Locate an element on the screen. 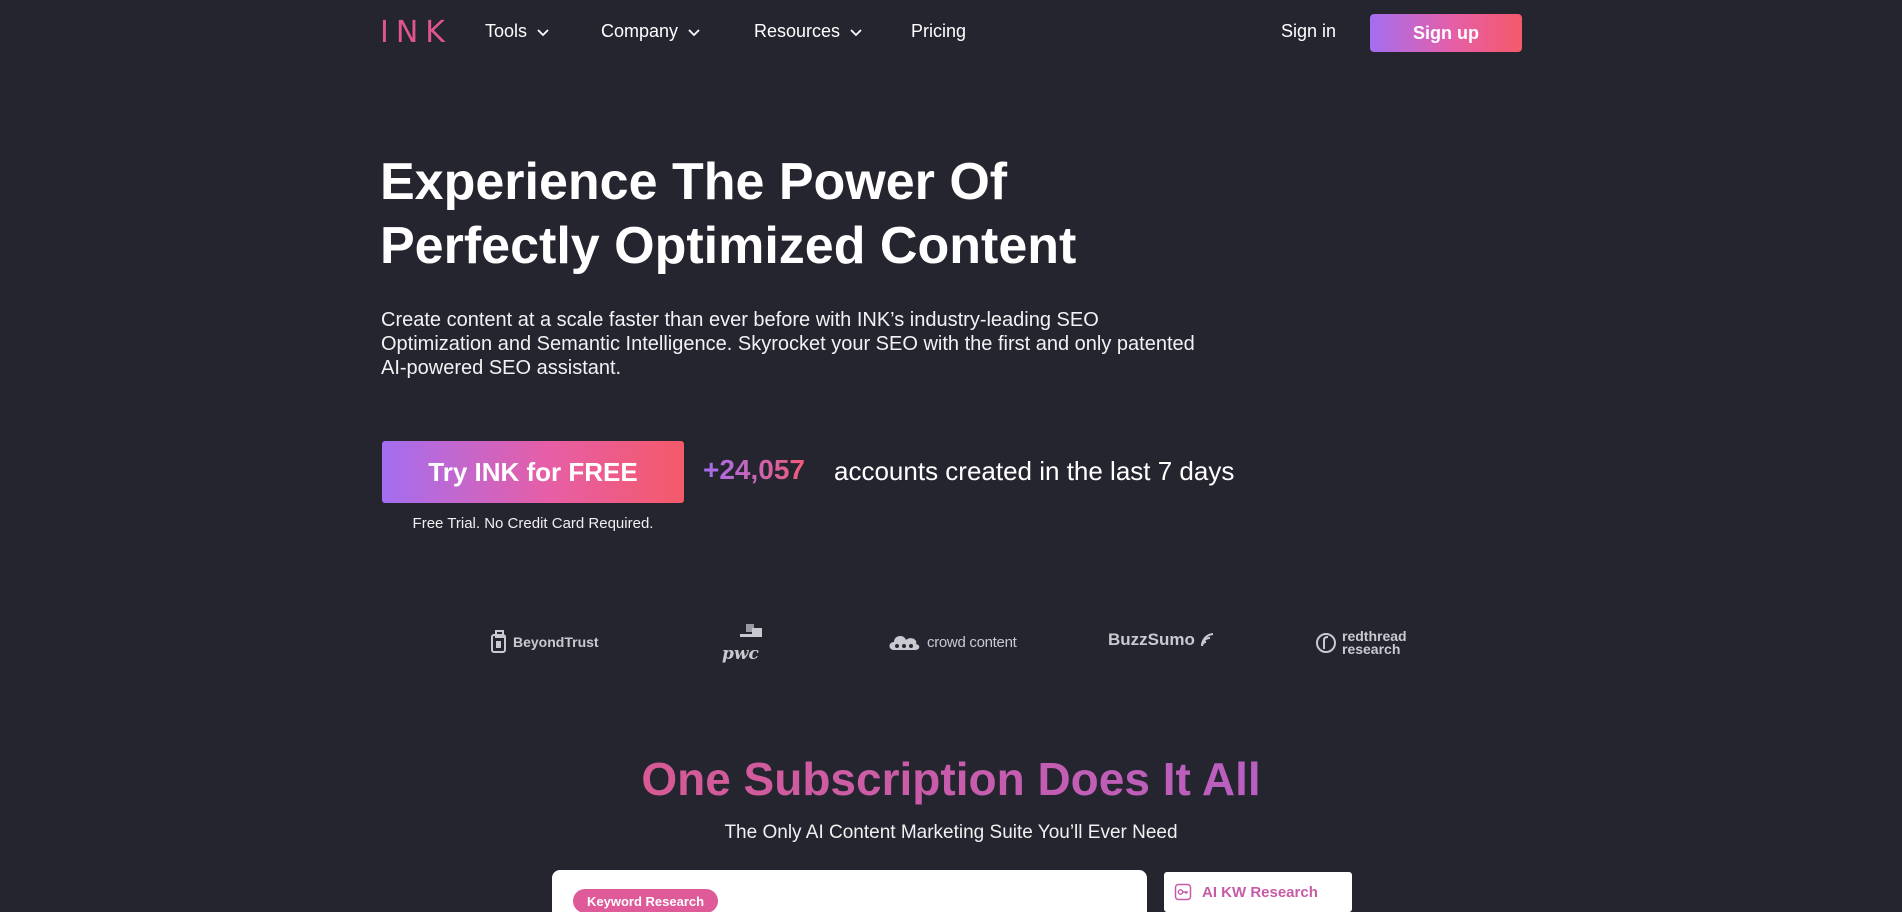 The image size is (1902, 912). hero-title-line-2: Perfectly Optimized Content is located at coordinates (728, 246).